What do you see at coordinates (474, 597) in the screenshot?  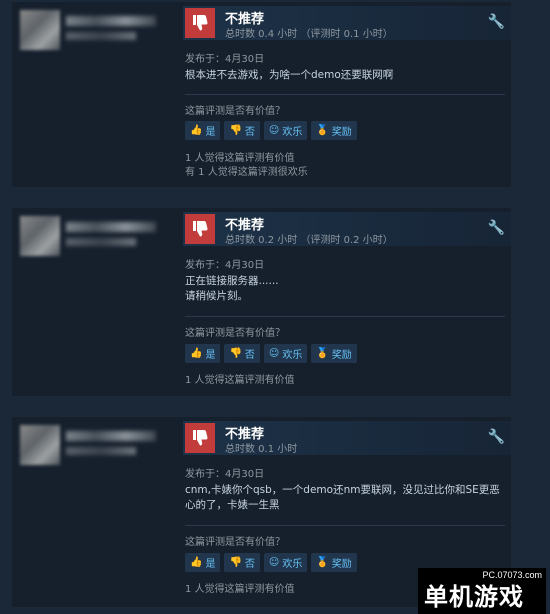 I see `watermark-brand: 单机游戏` at bounding box center [474, 597].